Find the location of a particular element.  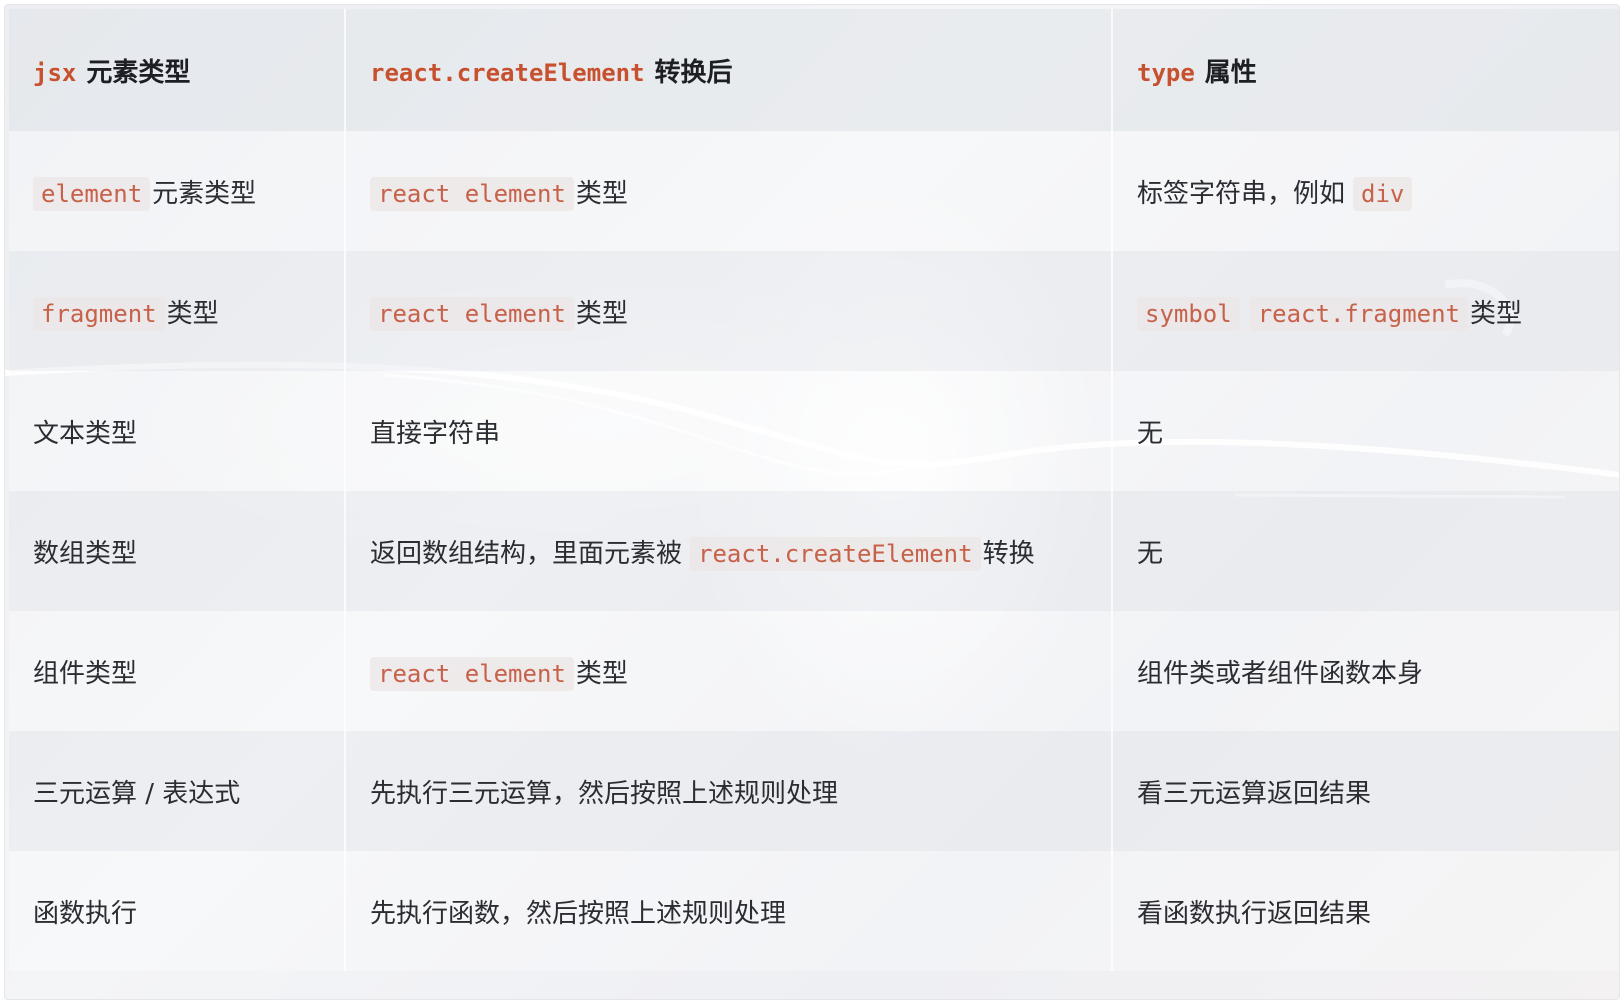

cell-converted: 先执行函数，然后按照上述规则处理 is located at coordinates (729, 911).